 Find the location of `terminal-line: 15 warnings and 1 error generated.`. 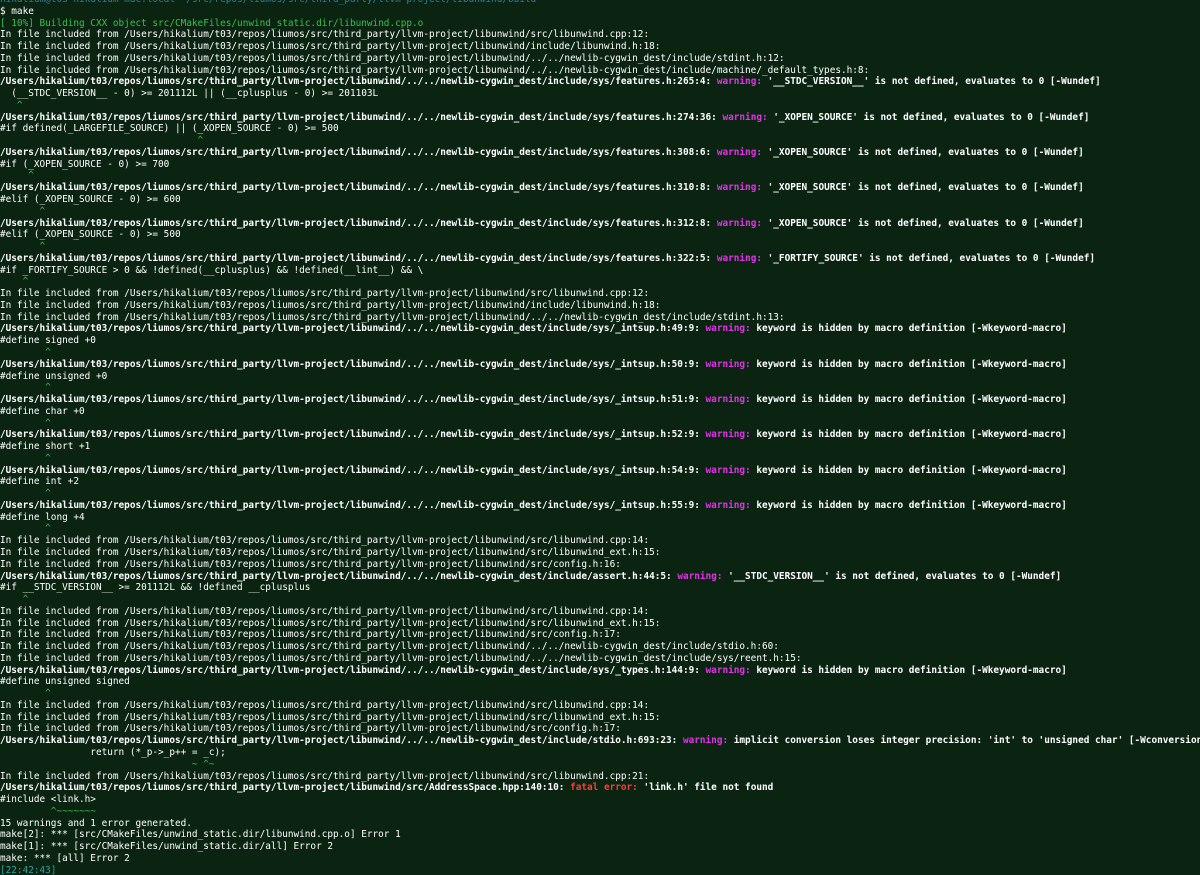

terminal-line: 15 warnings and 1 error generated. is located at coordinates (600, 824).